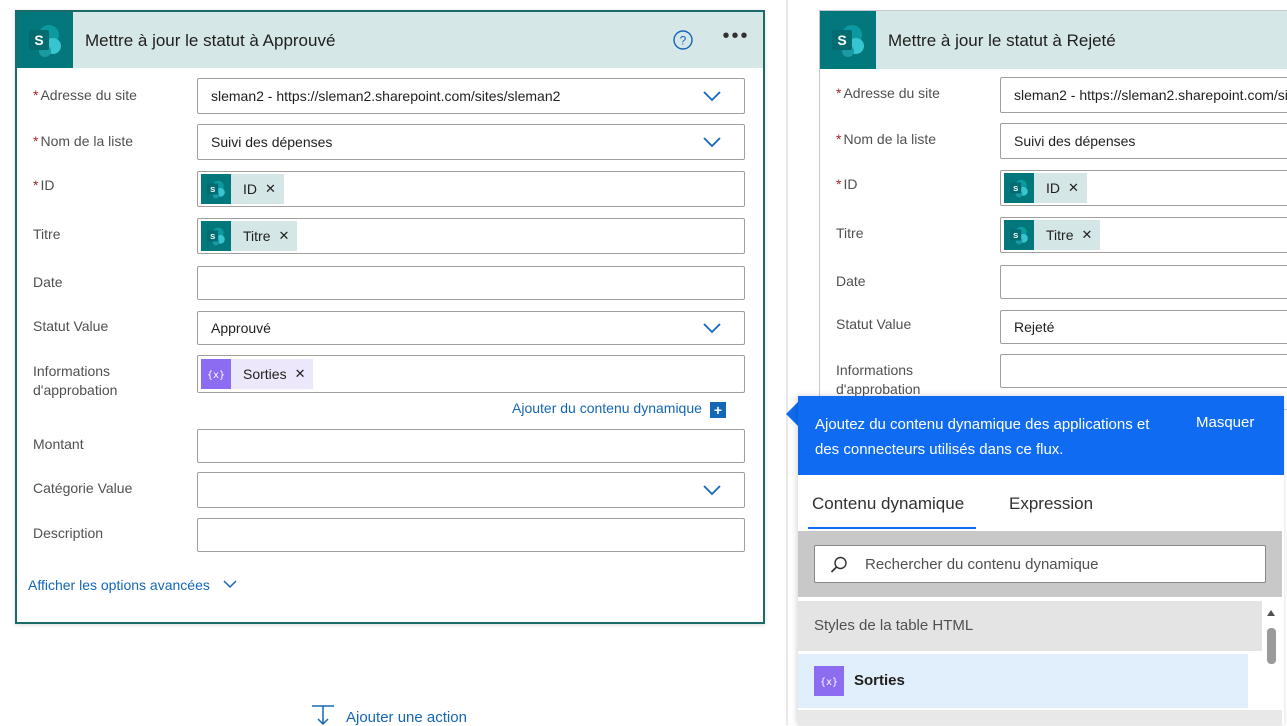 This screenshot has width=1287, height=726. I want to click on search-input: Rechercher du contenu dynamique, so click(1040, 564).